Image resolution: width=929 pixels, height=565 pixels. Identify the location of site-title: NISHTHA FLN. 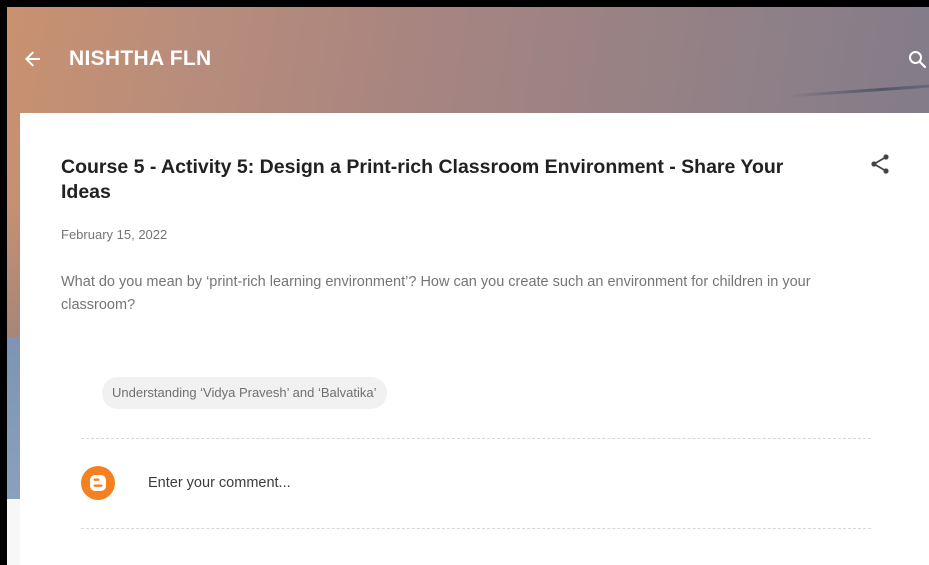
(140, 59).